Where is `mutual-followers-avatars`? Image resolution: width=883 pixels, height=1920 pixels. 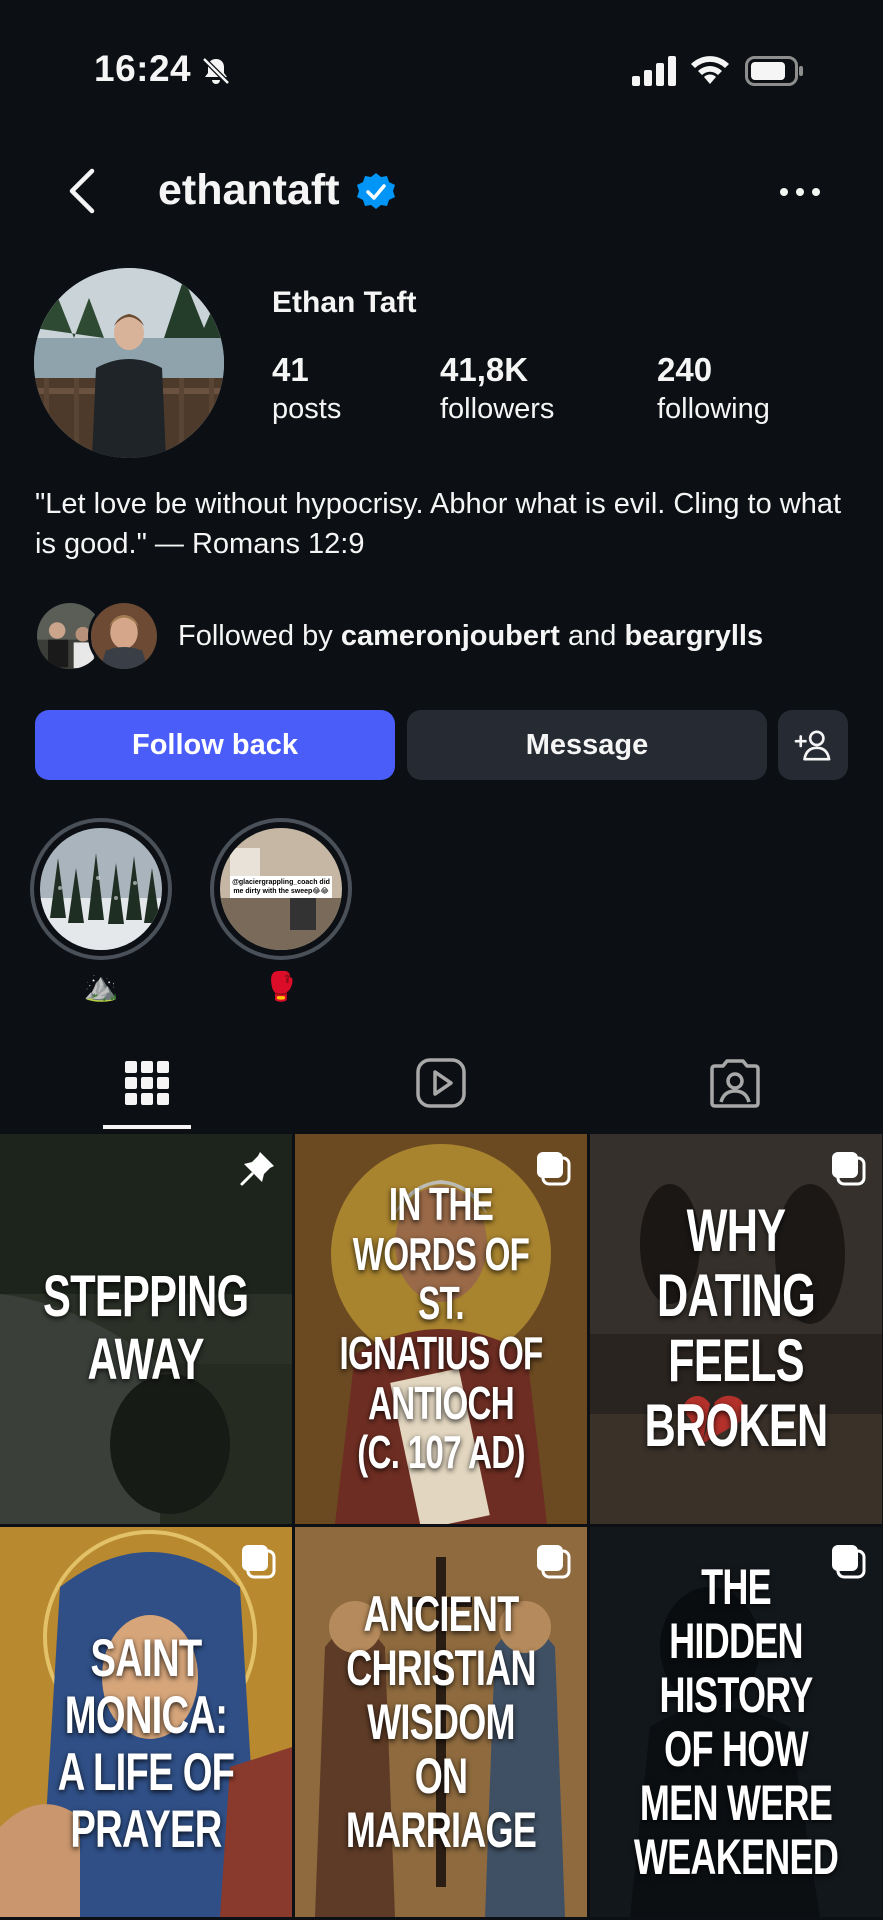
mutual-followers-avatars is located at coordinates (99, 636).